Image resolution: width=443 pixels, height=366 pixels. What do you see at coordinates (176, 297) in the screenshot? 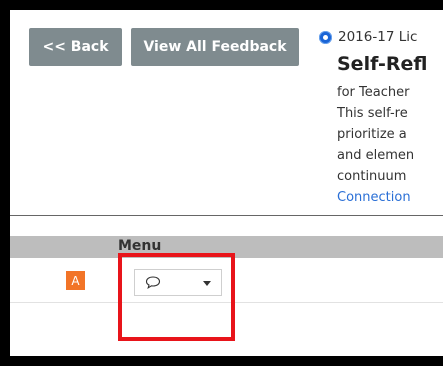
I see `highlight-box` at bounding box center [176, 297].